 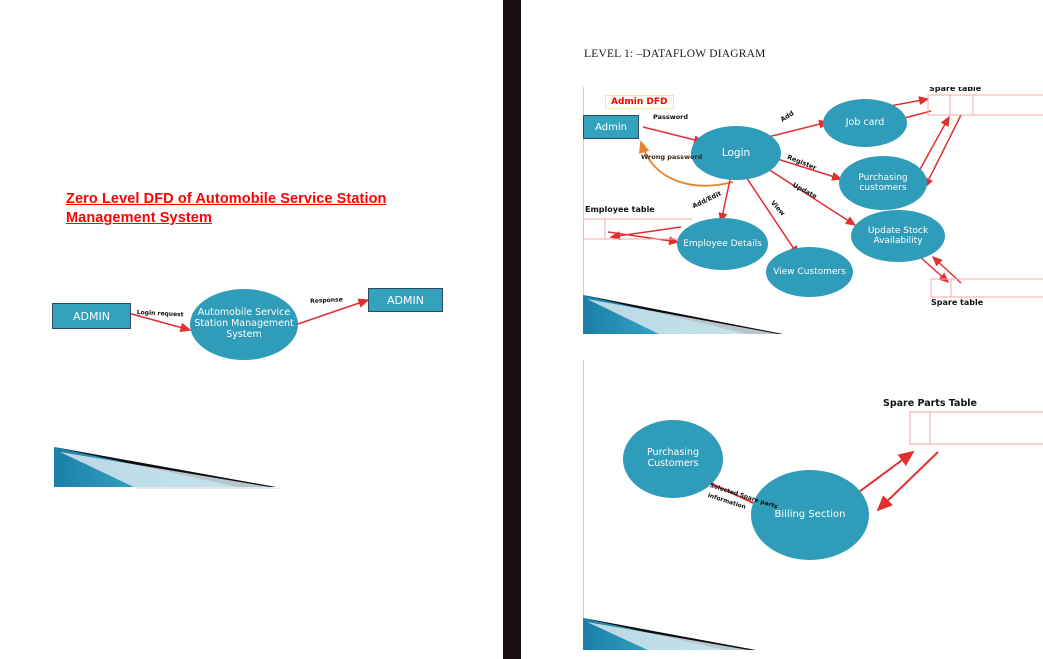 What do you see at coordinates (683, 314) in the screenshot?
I see `theme-swoosh-slide-one` at bounding box center [683, 314].